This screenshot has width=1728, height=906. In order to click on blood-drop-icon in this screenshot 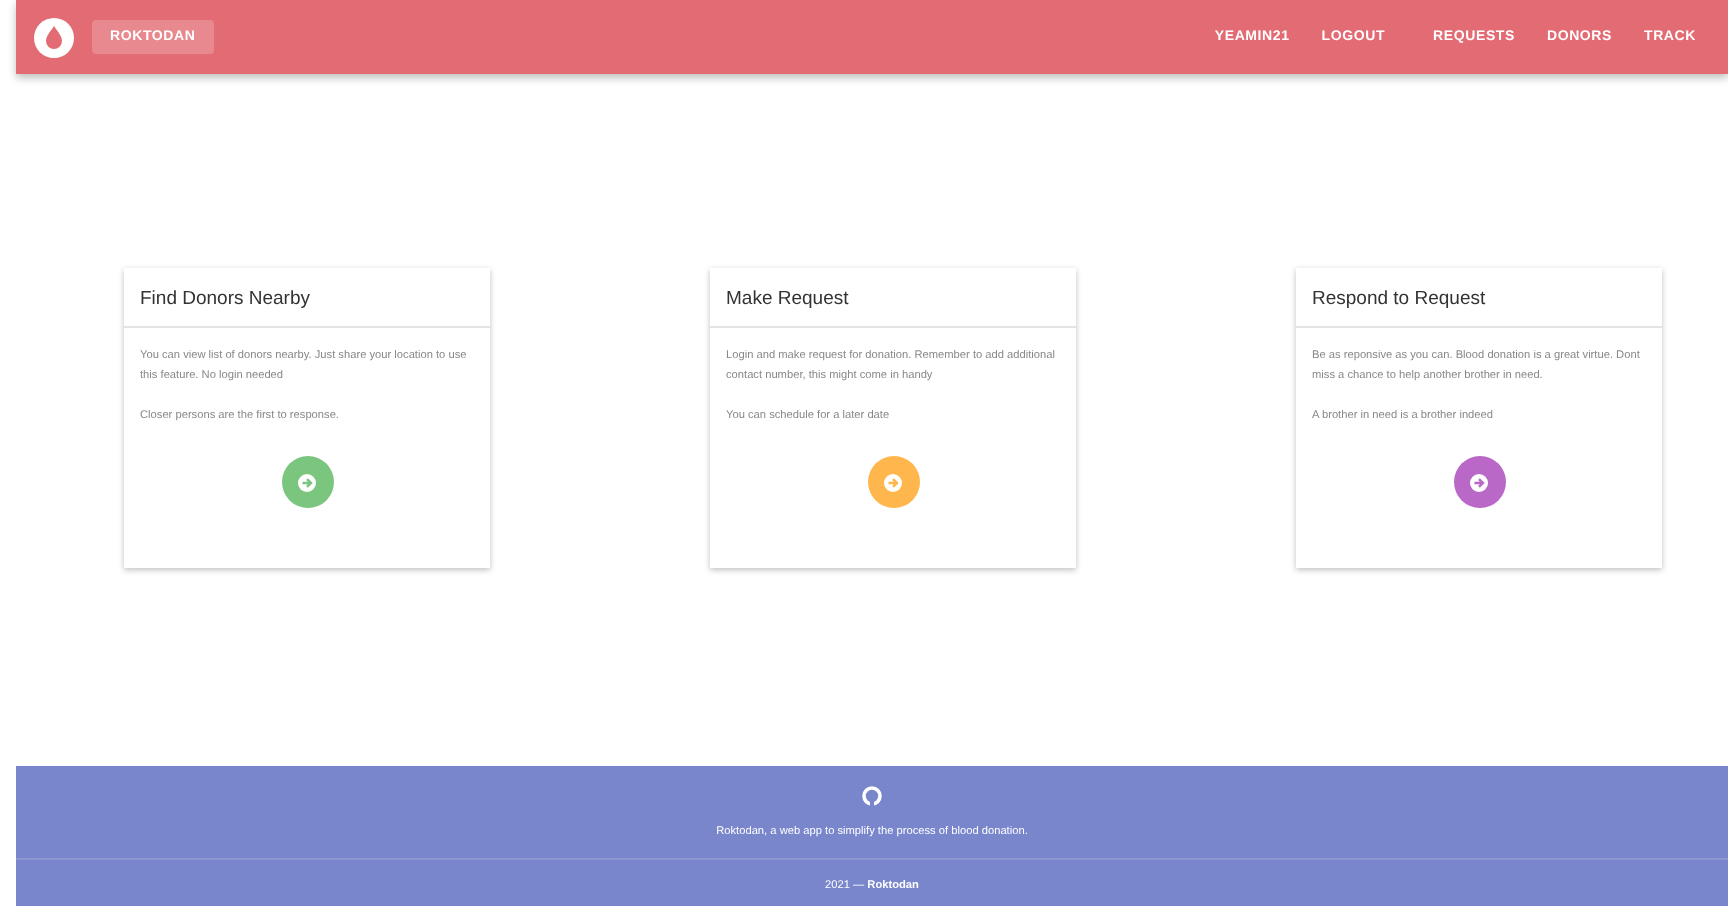, I will do `click(54, 37)`.